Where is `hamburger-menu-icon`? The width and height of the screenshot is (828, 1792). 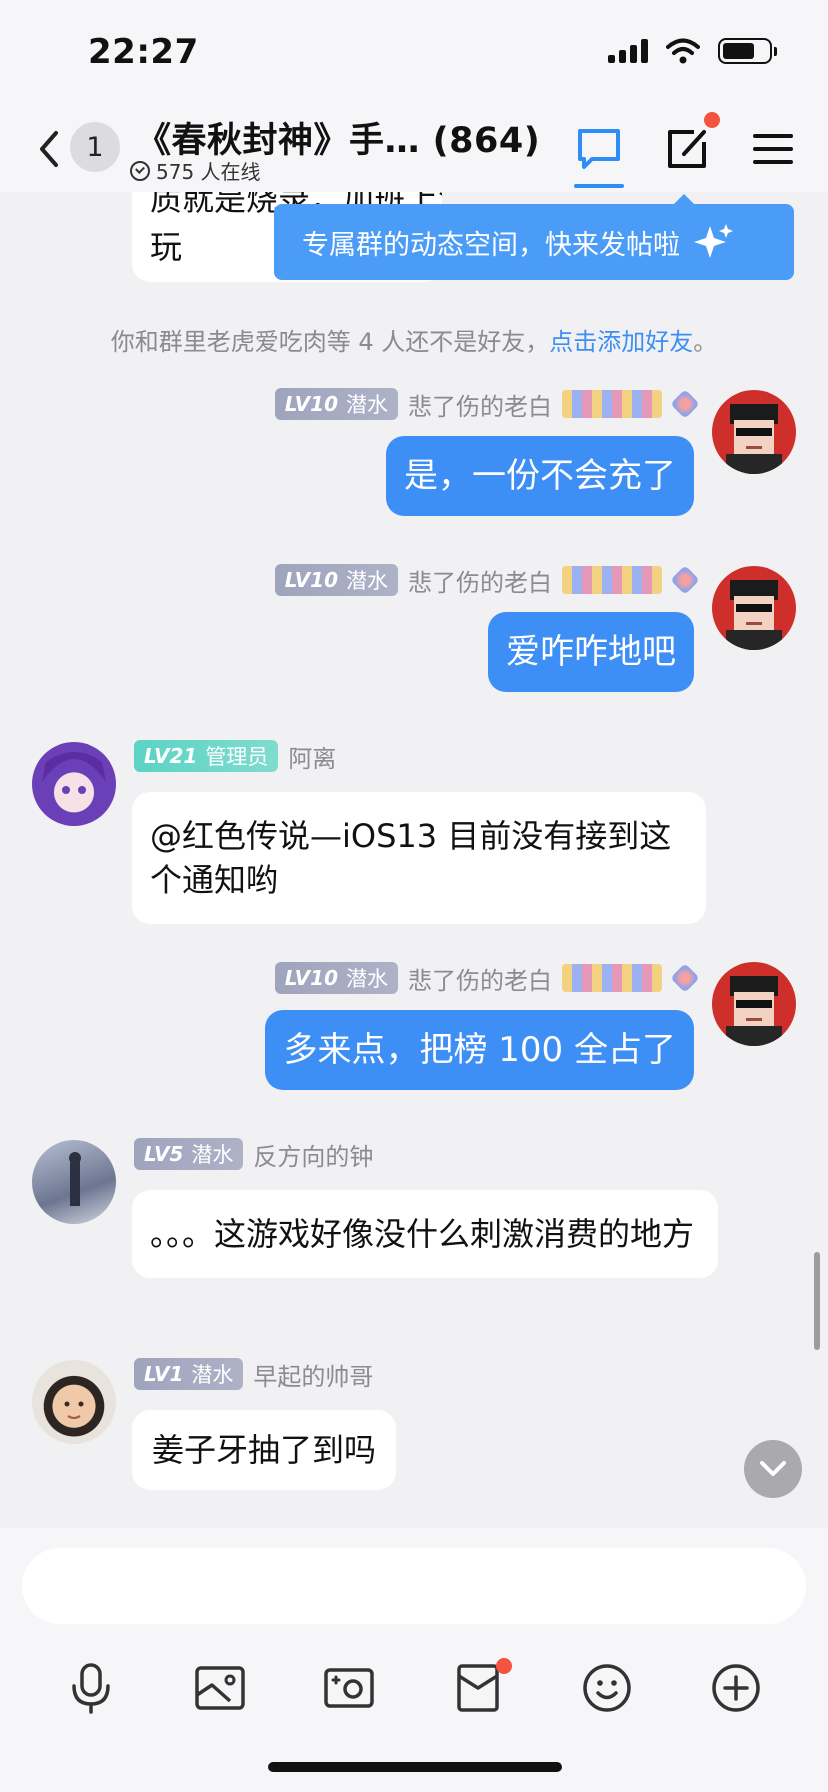
hamburger-menu-icon is located at coordinates (773, 149).